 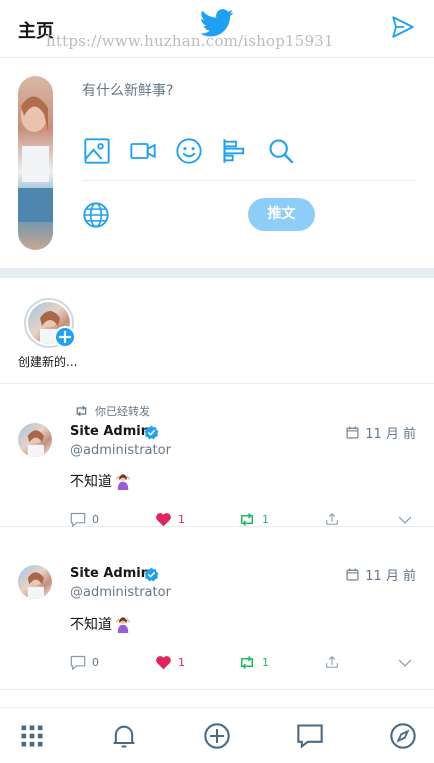 I want to click on image-icon, so click(x=97, y=151).